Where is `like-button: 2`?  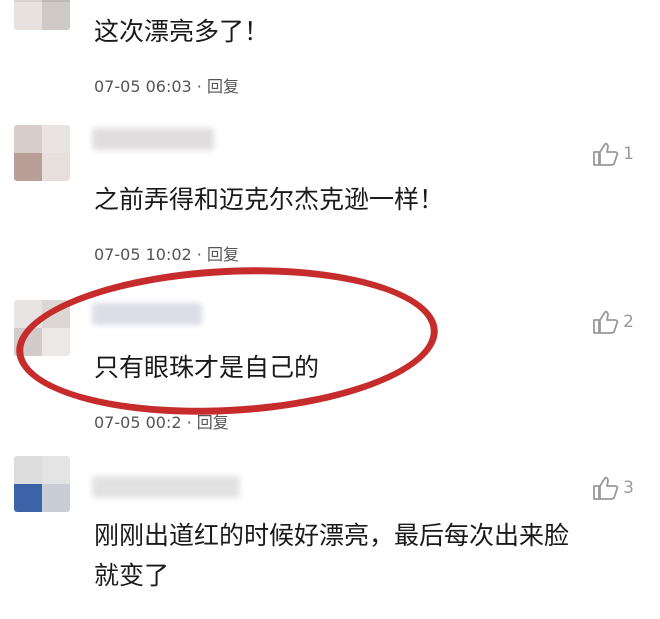 like-button: 2 is located at coordinates (612, 322).